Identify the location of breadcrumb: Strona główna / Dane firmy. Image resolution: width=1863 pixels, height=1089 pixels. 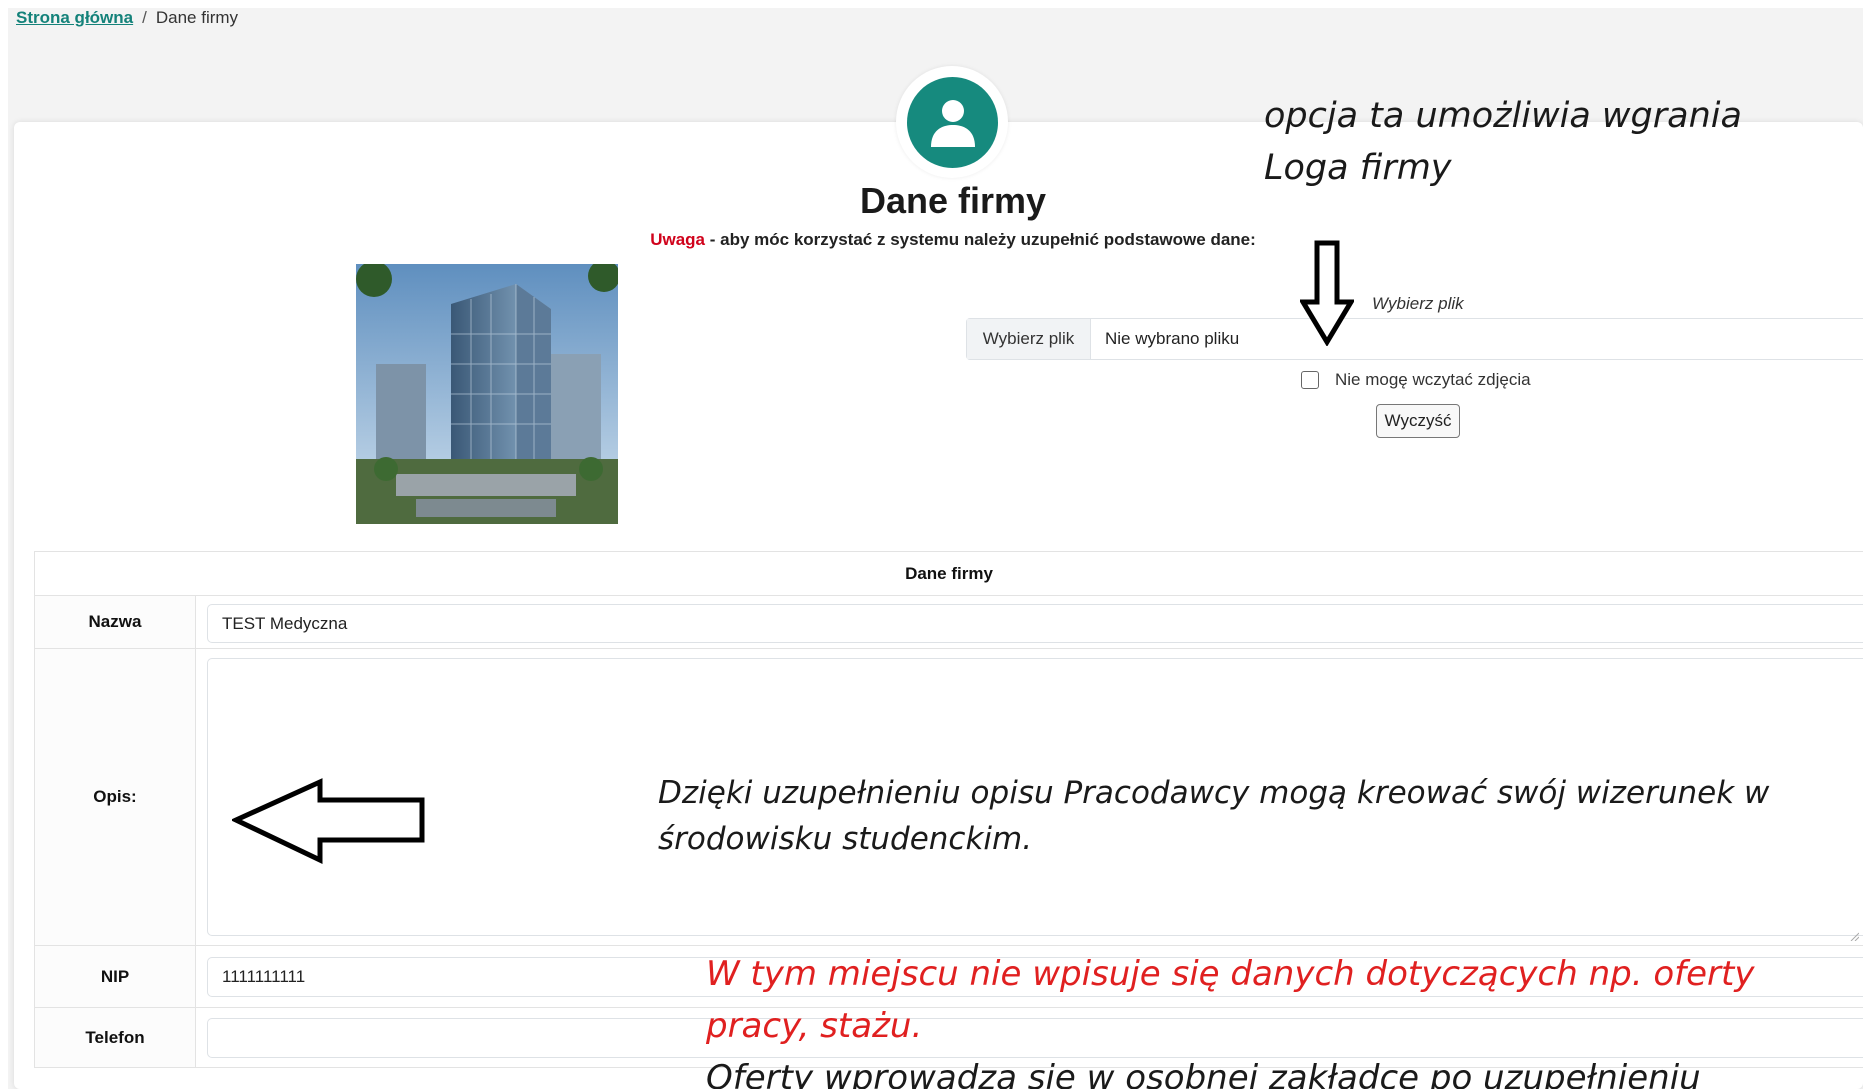
(127, 18).